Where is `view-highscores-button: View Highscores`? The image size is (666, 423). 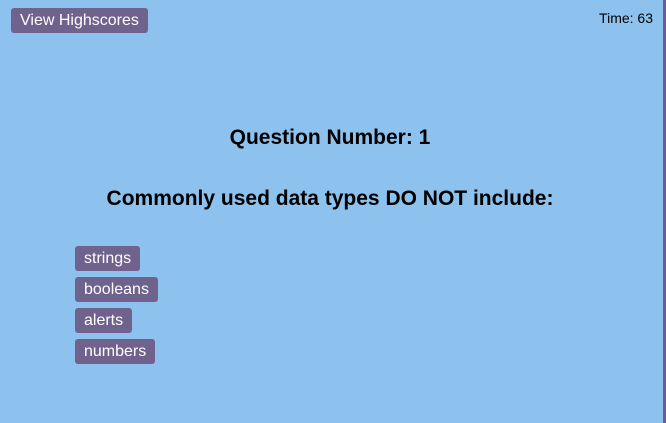
view-highscores-button: View Highscores is located at coordinates (79, 20).